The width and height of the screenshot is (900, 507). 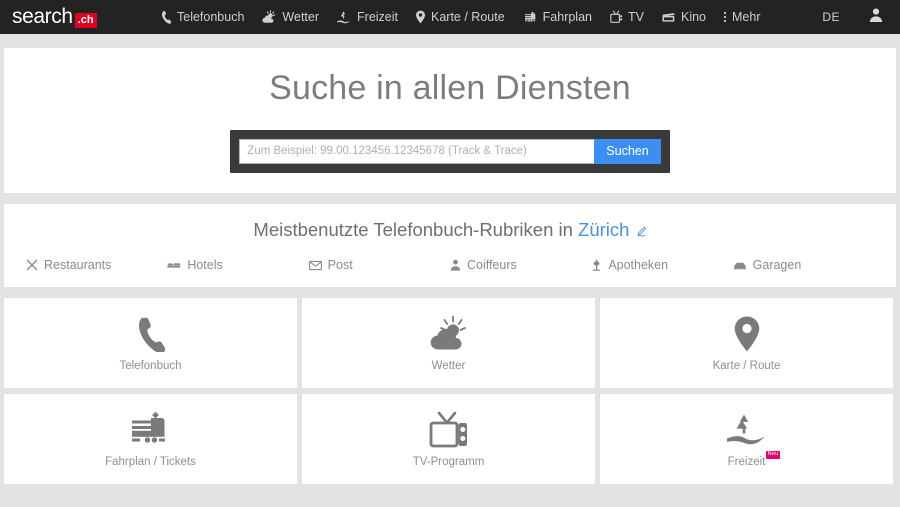 What do you see at coordinates (315, 265) in the screenshot?
I see `envelope-icon` at bounding box center [315, 265].